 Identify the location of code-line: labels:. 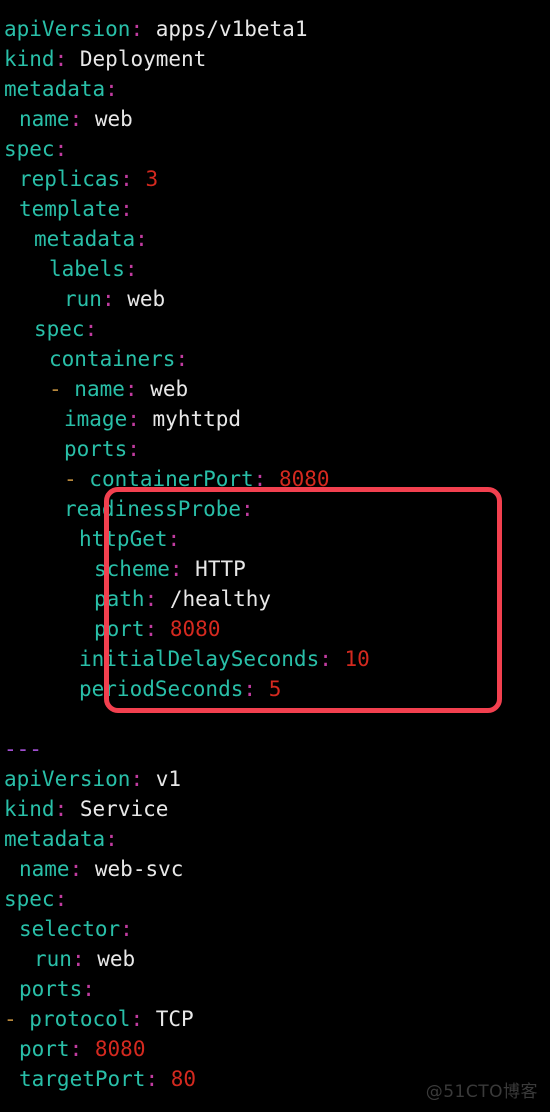
(275, 269).